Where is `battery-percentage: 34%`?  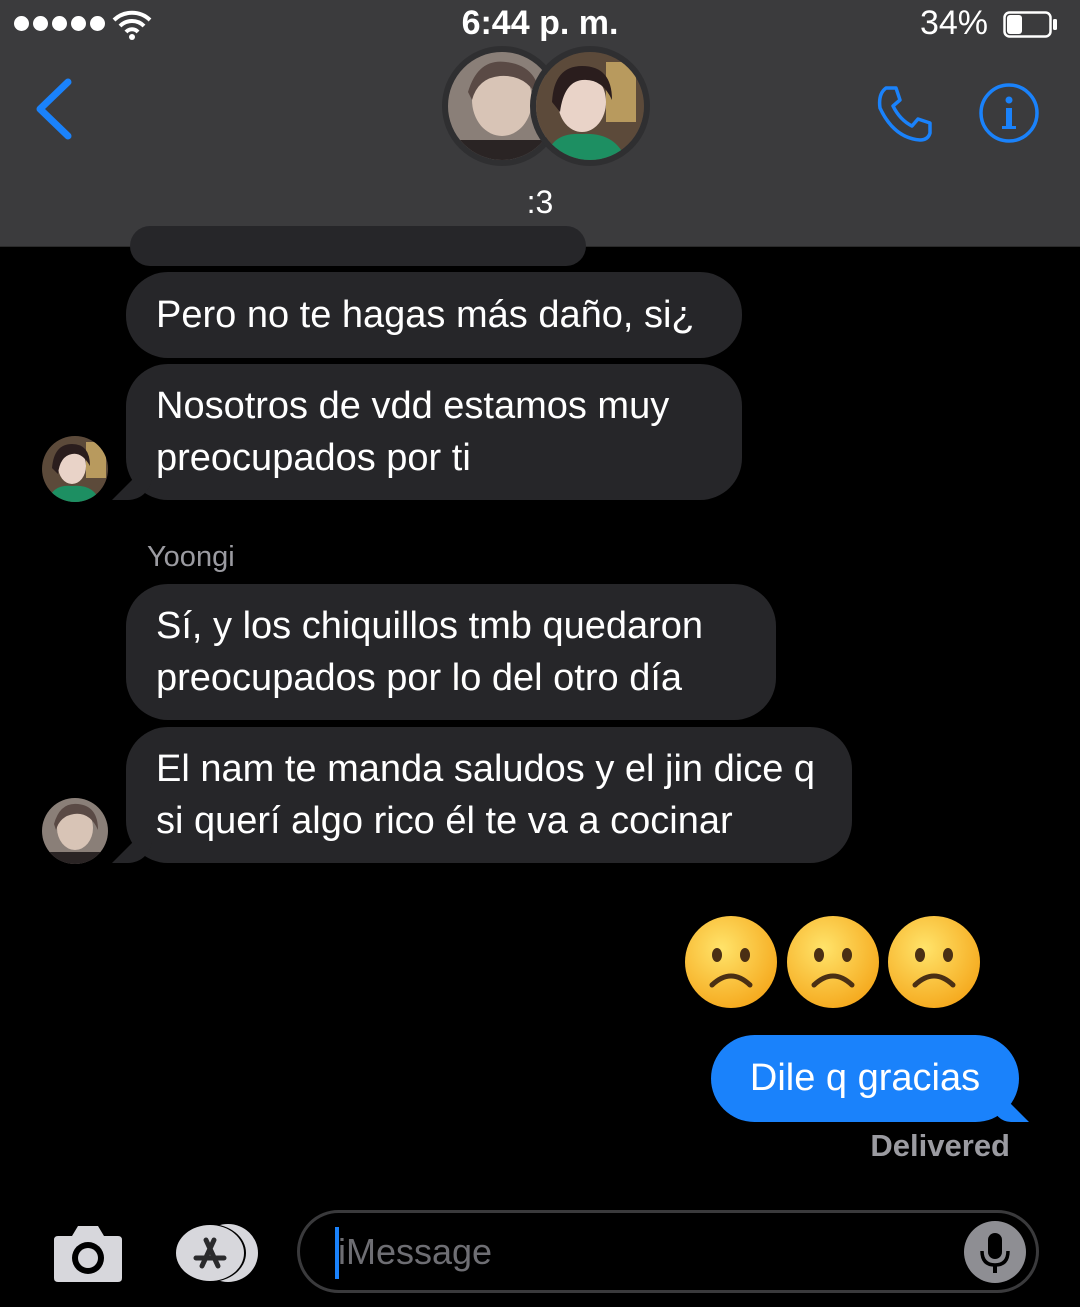 battery-percentage: 34% is located at coordinates (953, 23).